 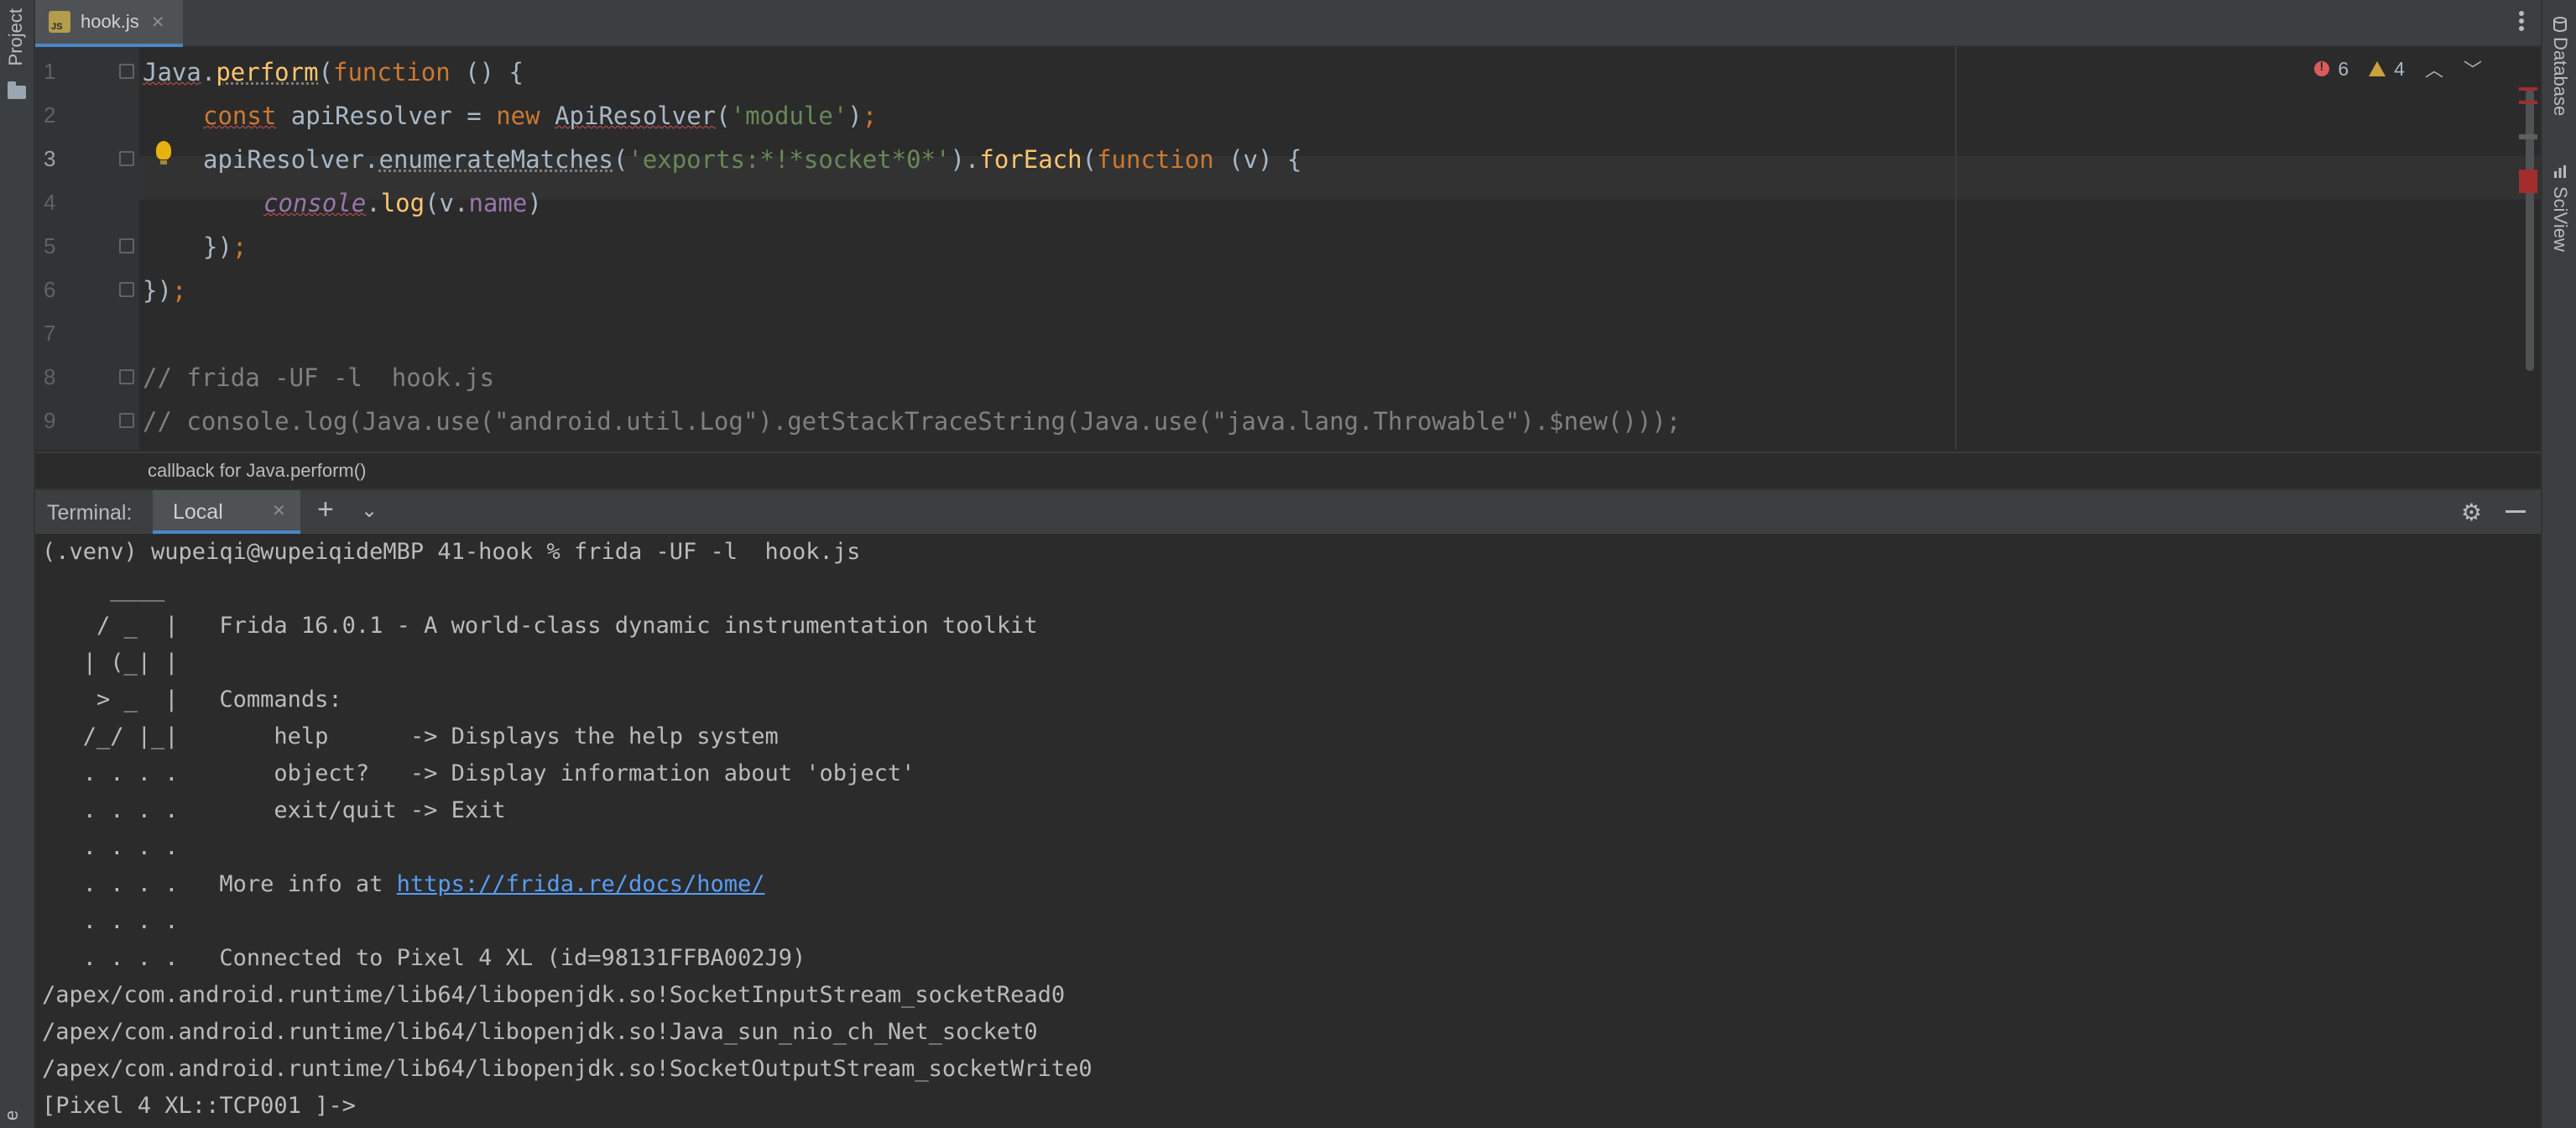 What do you see at coordinates (1288, 470) in the screenshot?
I see `breadcrumb: callback for Java.perform()` at bounding box center [1288, 470].